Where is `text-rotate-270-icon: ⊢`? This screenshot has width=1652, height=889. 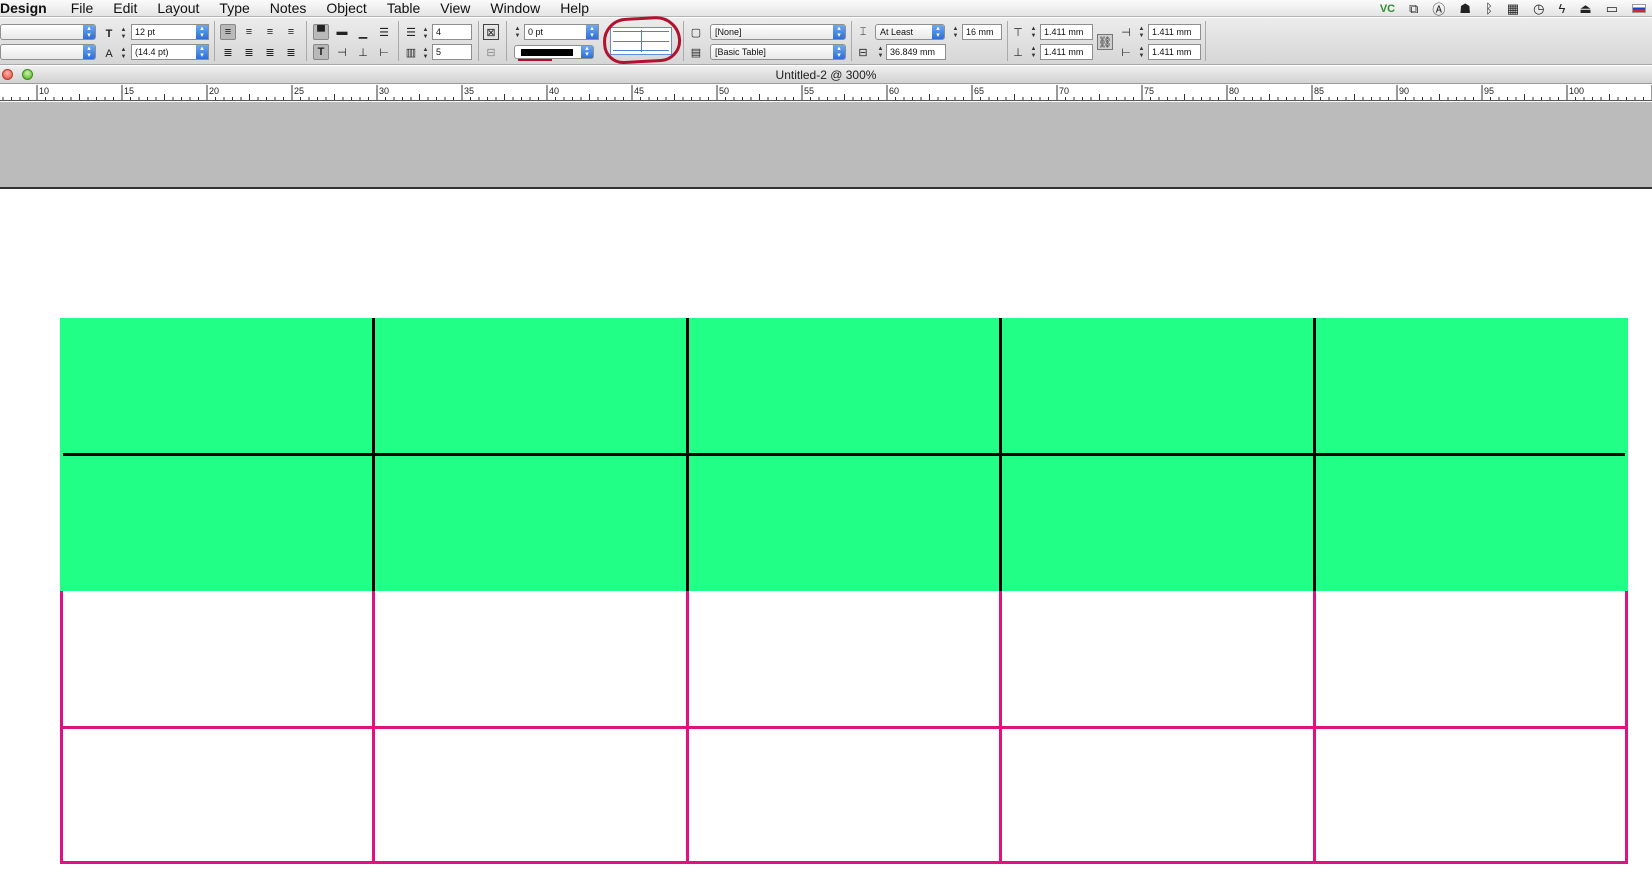 text-rotate-270-icon: ⊢ is located at coordinates (384, 52).